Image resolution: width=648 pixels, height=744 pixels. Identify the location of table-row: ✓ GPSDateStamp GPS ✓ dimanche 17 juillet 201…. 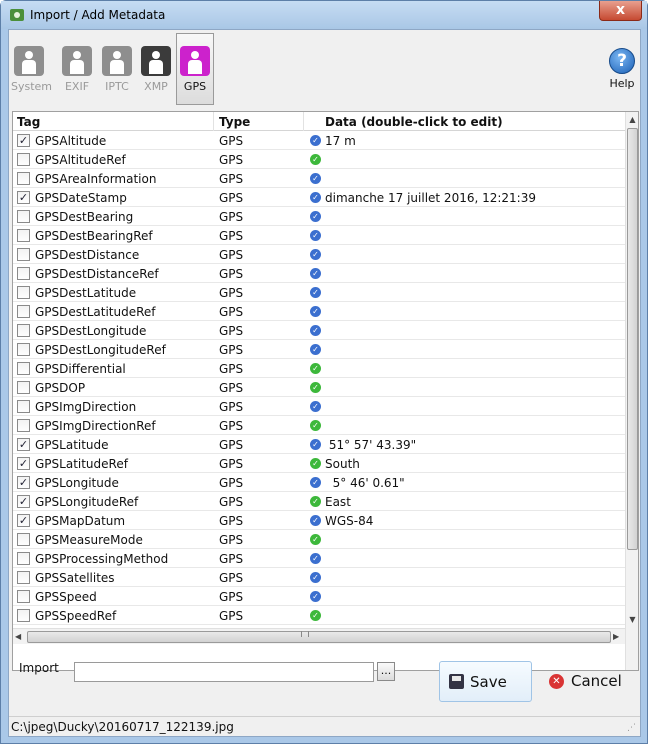
(319, 197).